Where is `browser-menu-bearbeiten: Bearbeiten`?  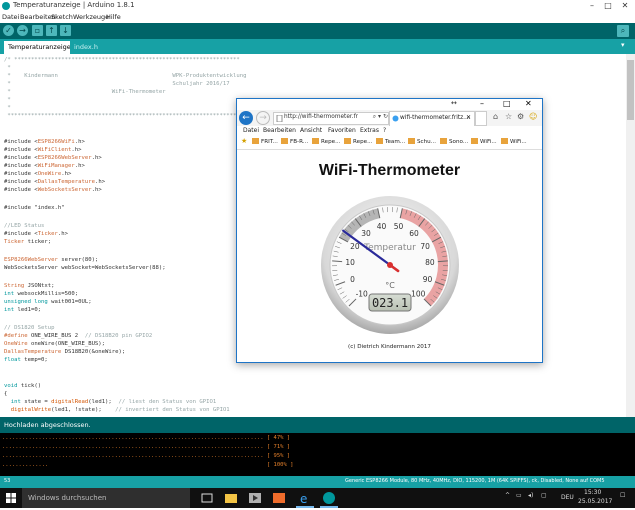 browser-menu-bearbeiten: Bearbeiten is located at coordinates (279, 130).